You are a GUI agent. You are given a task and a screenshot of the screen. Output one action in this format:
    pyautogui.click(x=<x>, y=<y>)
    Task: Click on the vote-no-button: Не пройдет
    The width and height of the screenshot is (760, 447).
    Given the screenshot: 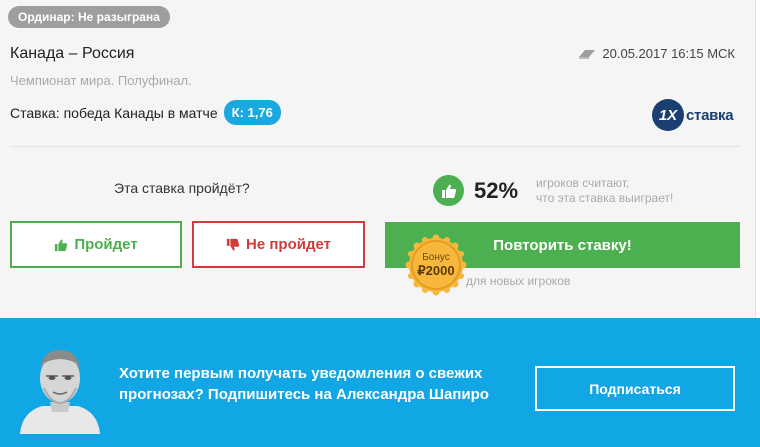 What is the action you would take?
    pyautogui.click(x=278, y=244)
    